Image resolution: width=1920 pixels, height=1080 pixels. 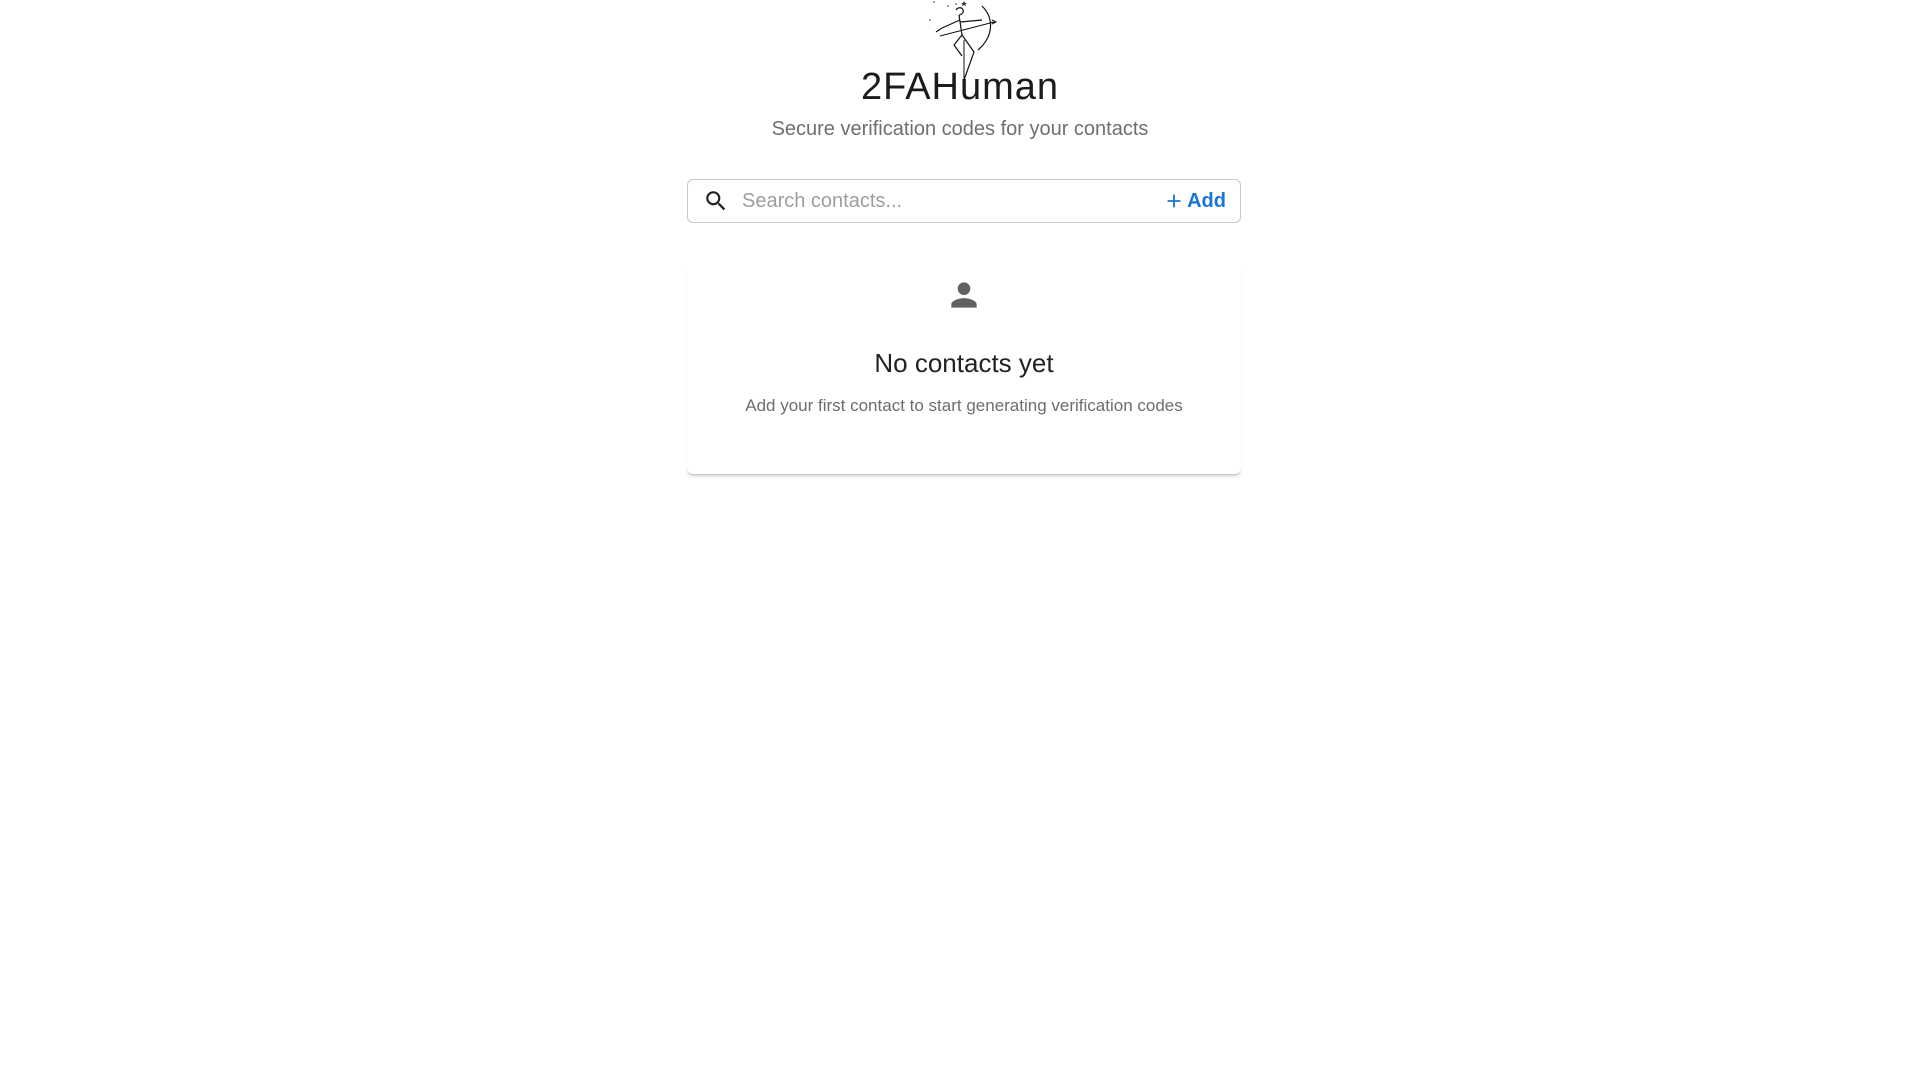 What do you see at coordinates (716, 201) in the screenshot?
I see `search-icon` at bounding box center [716, 201].